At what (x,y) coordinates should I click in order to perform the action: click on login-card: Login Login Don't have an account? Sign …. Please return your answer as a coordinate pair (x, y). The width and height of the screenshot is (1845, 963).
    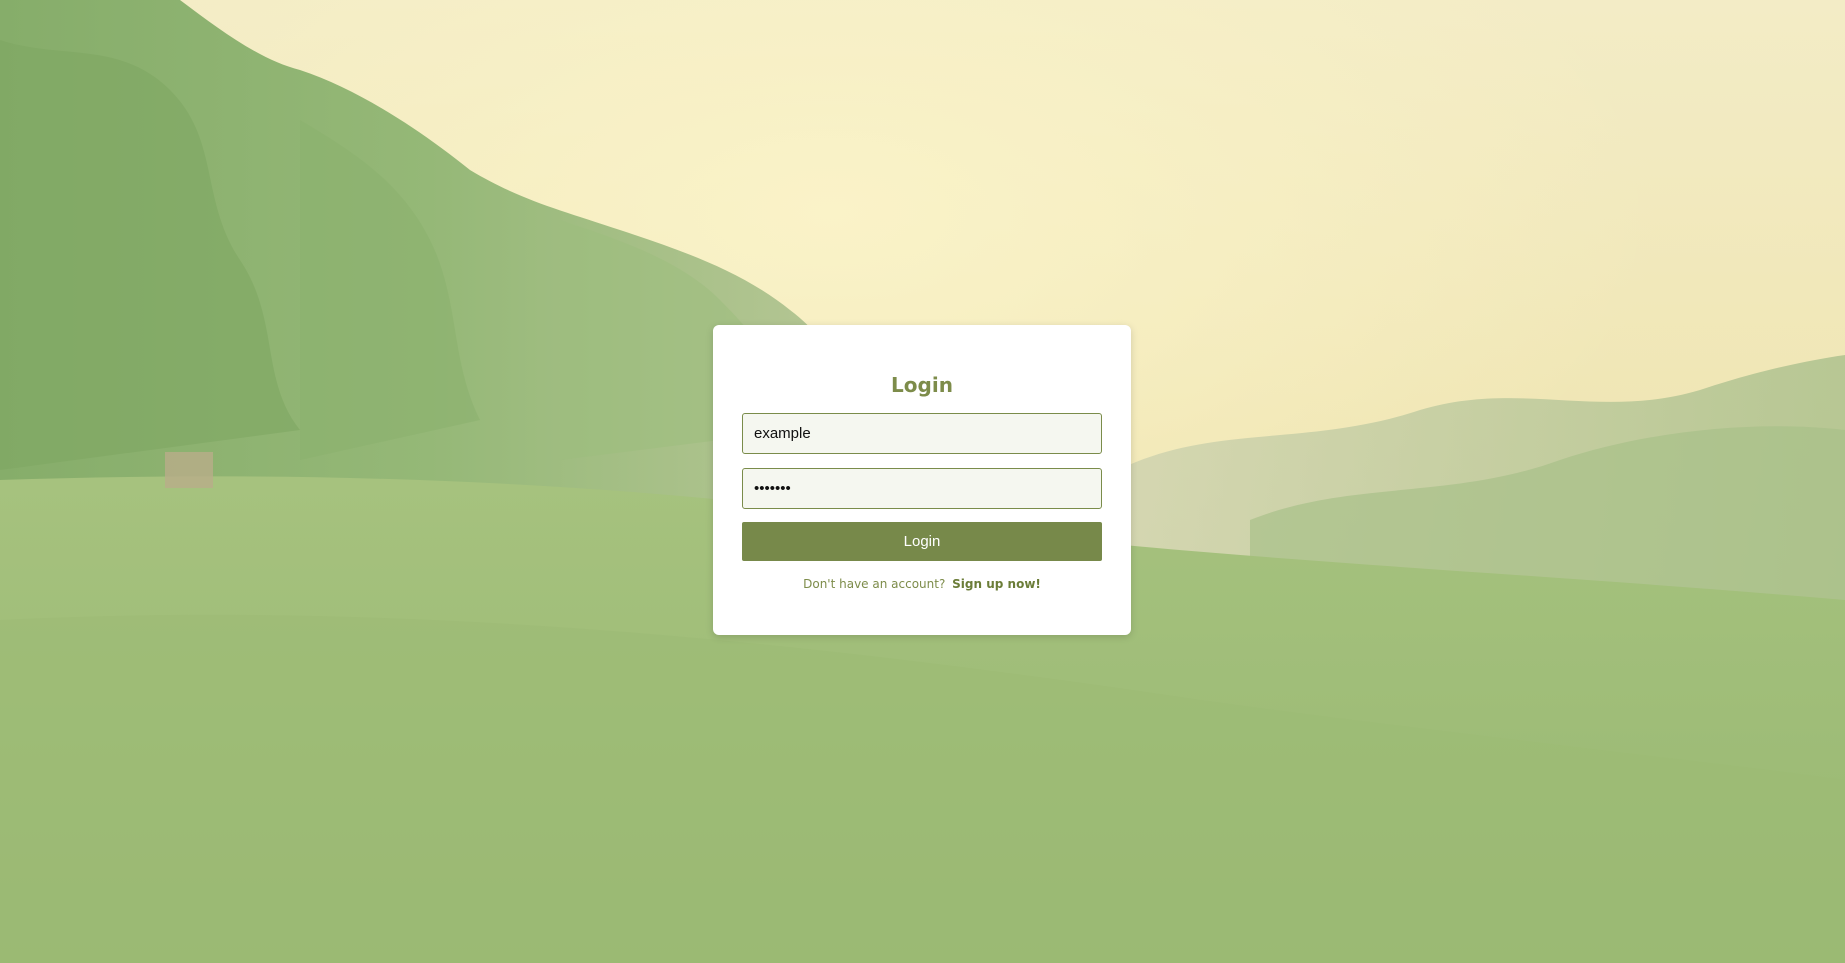
    Looking at the image, I should click on (922, 480).